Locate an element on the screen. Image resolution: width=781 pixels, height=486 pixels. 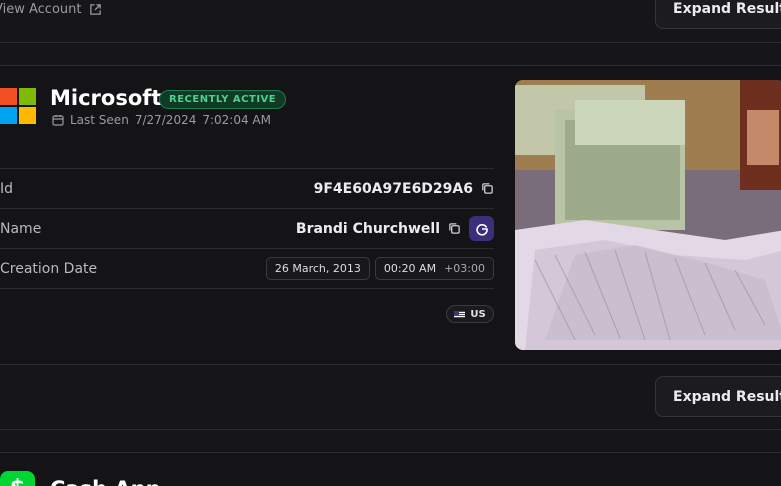
creation-time-chip: 00:20 AM +03:00 is located at coordinates (434, 268).